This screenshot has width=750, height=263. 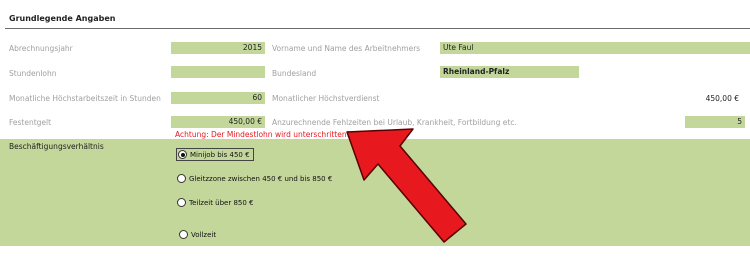 I want to click on option-gleitzone: Gleitzzone zwischen 450 € und bis 850 €, so click(x=254, y=178).